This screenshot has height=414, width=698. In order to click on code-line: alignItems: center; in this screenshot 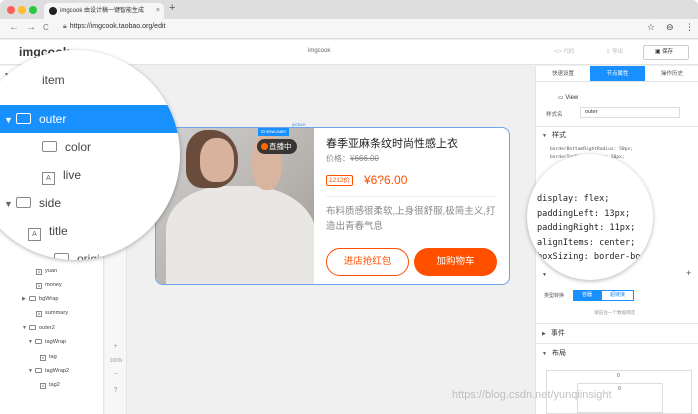, I will do `click(586, 242)`.